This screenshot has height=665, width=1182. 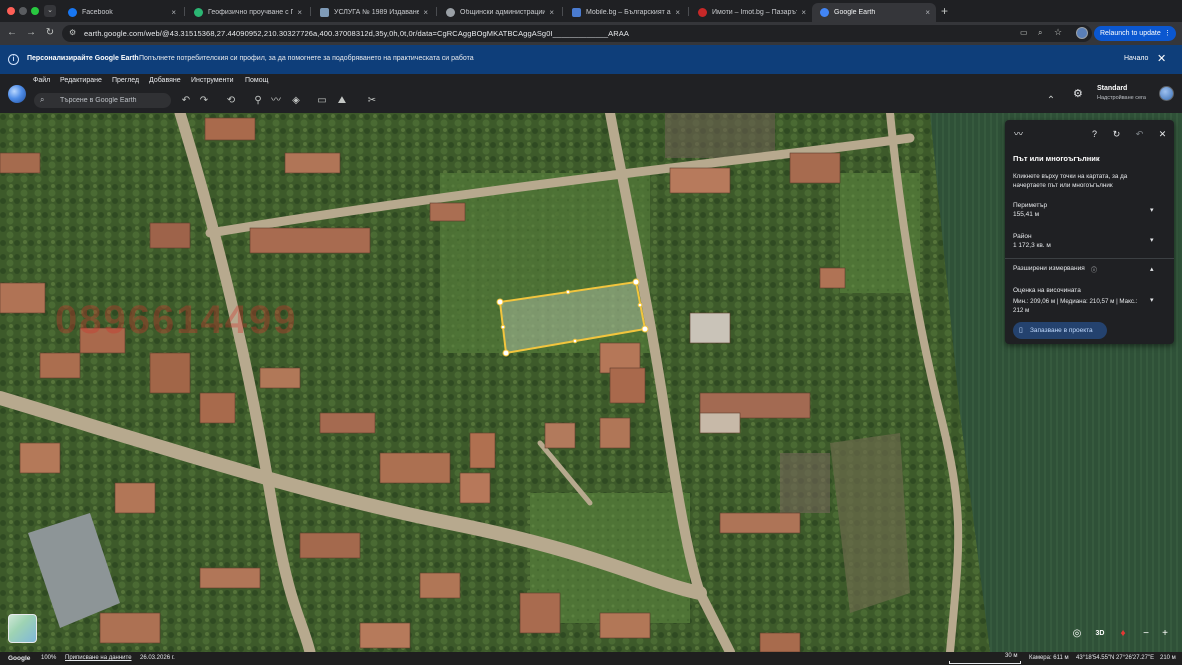 I want to click on area-value: 1 172,3 кв. м, so click(x=1032, y=245).